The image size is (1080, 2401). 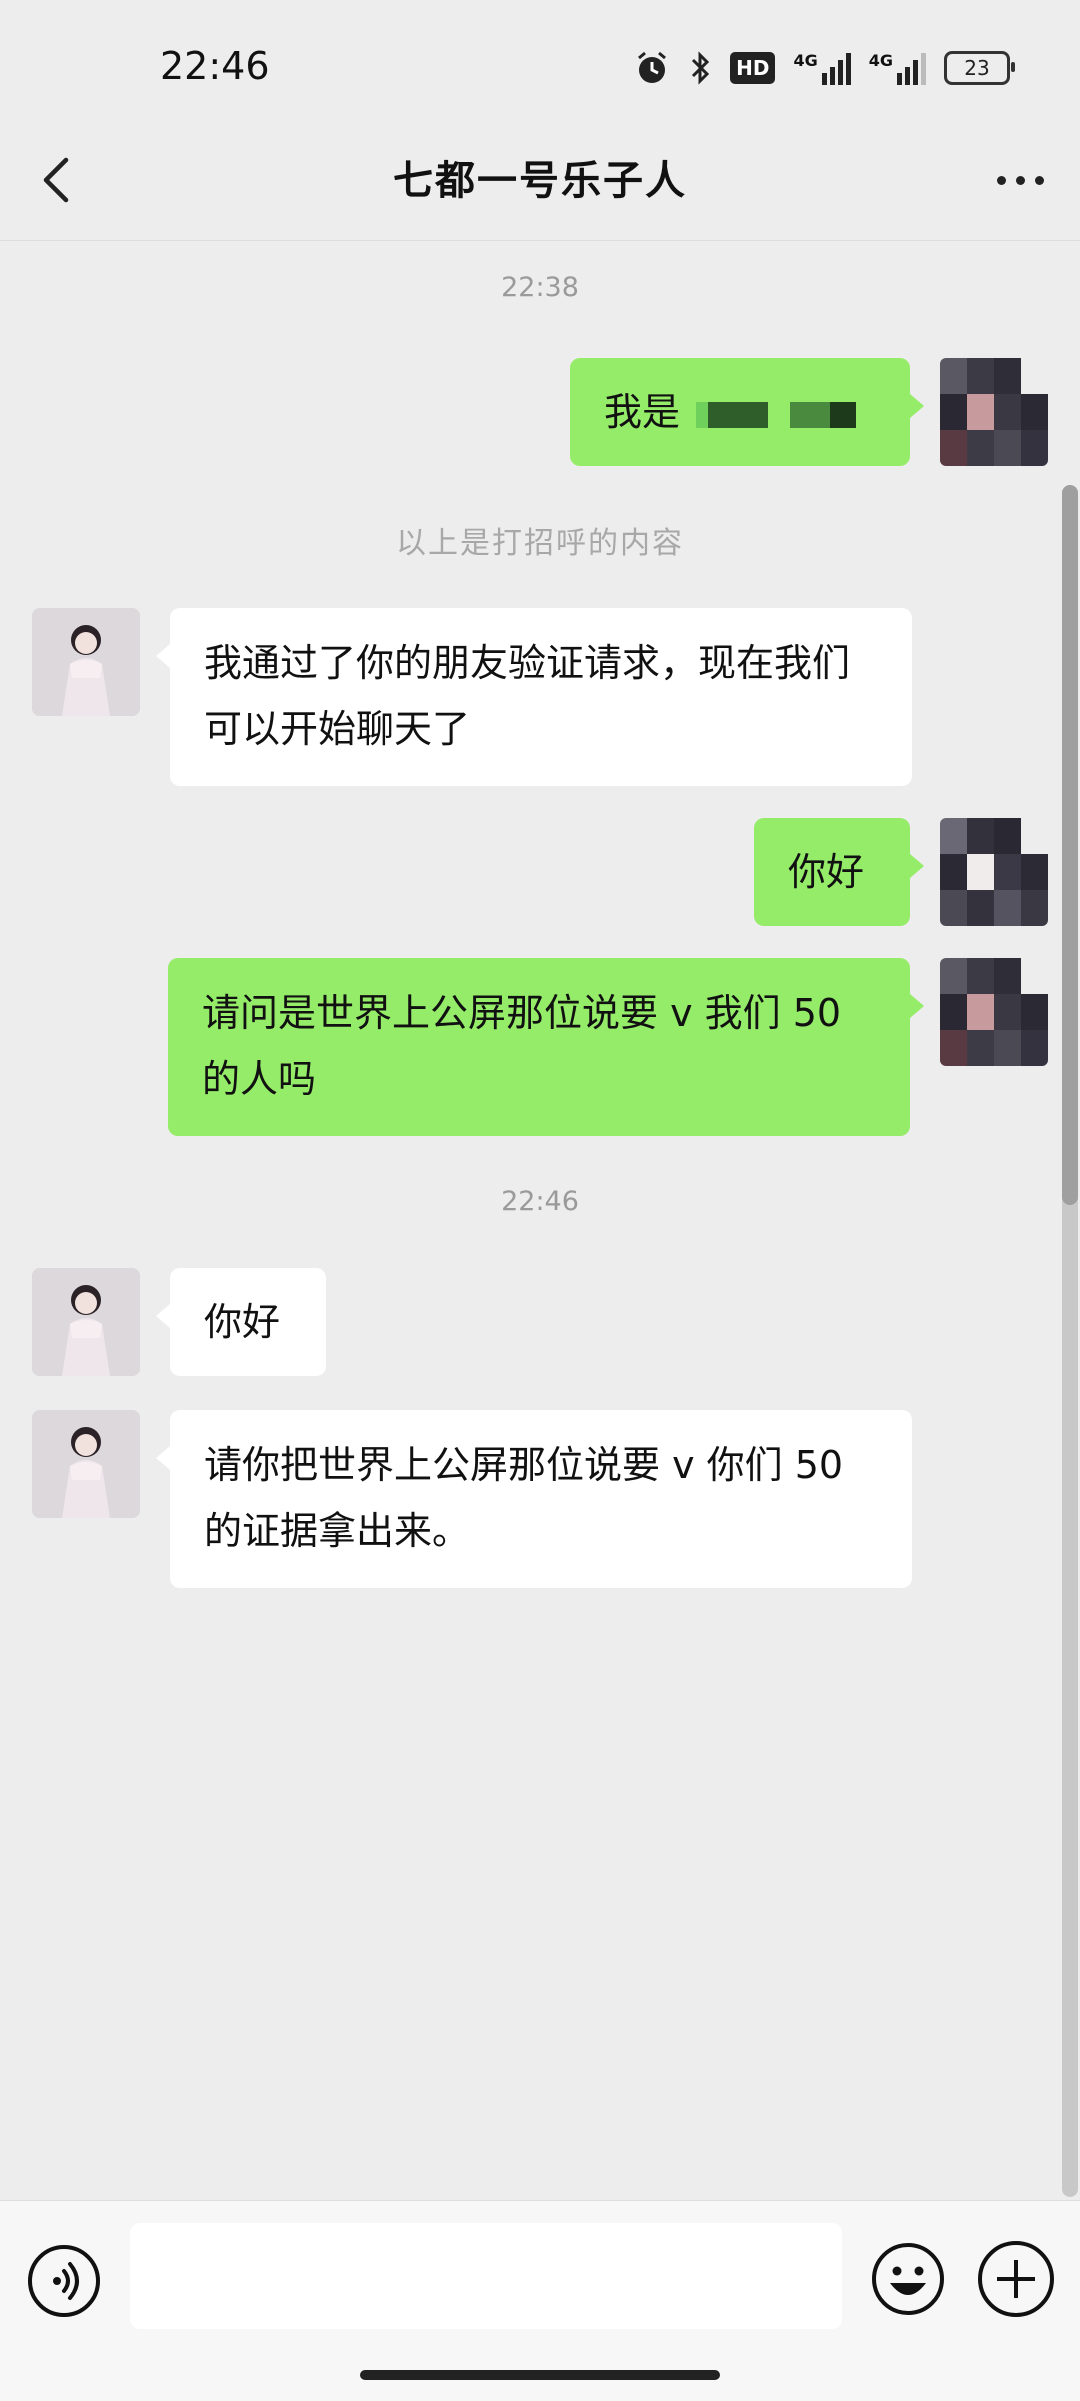 I want to click on timestamp: 22:38, so click(x=540, y=287).